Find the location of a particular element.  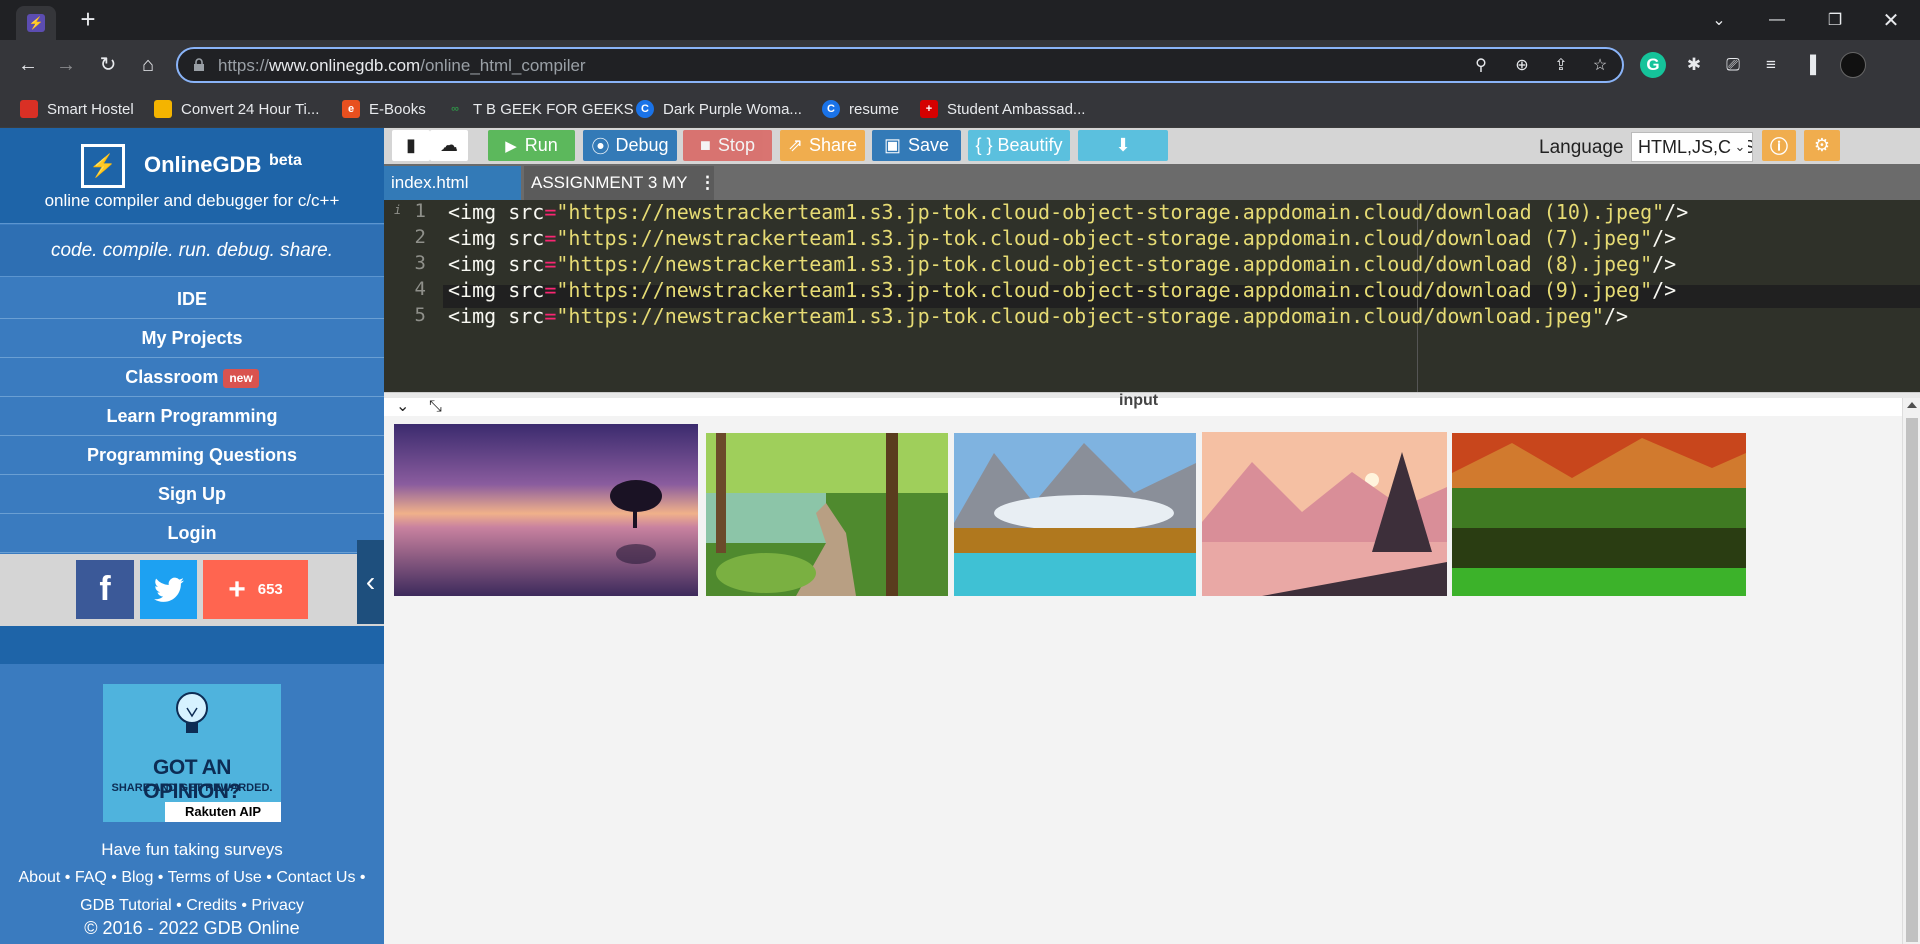

extensions-icon: ✱ is located at coordinates (1694, 65).